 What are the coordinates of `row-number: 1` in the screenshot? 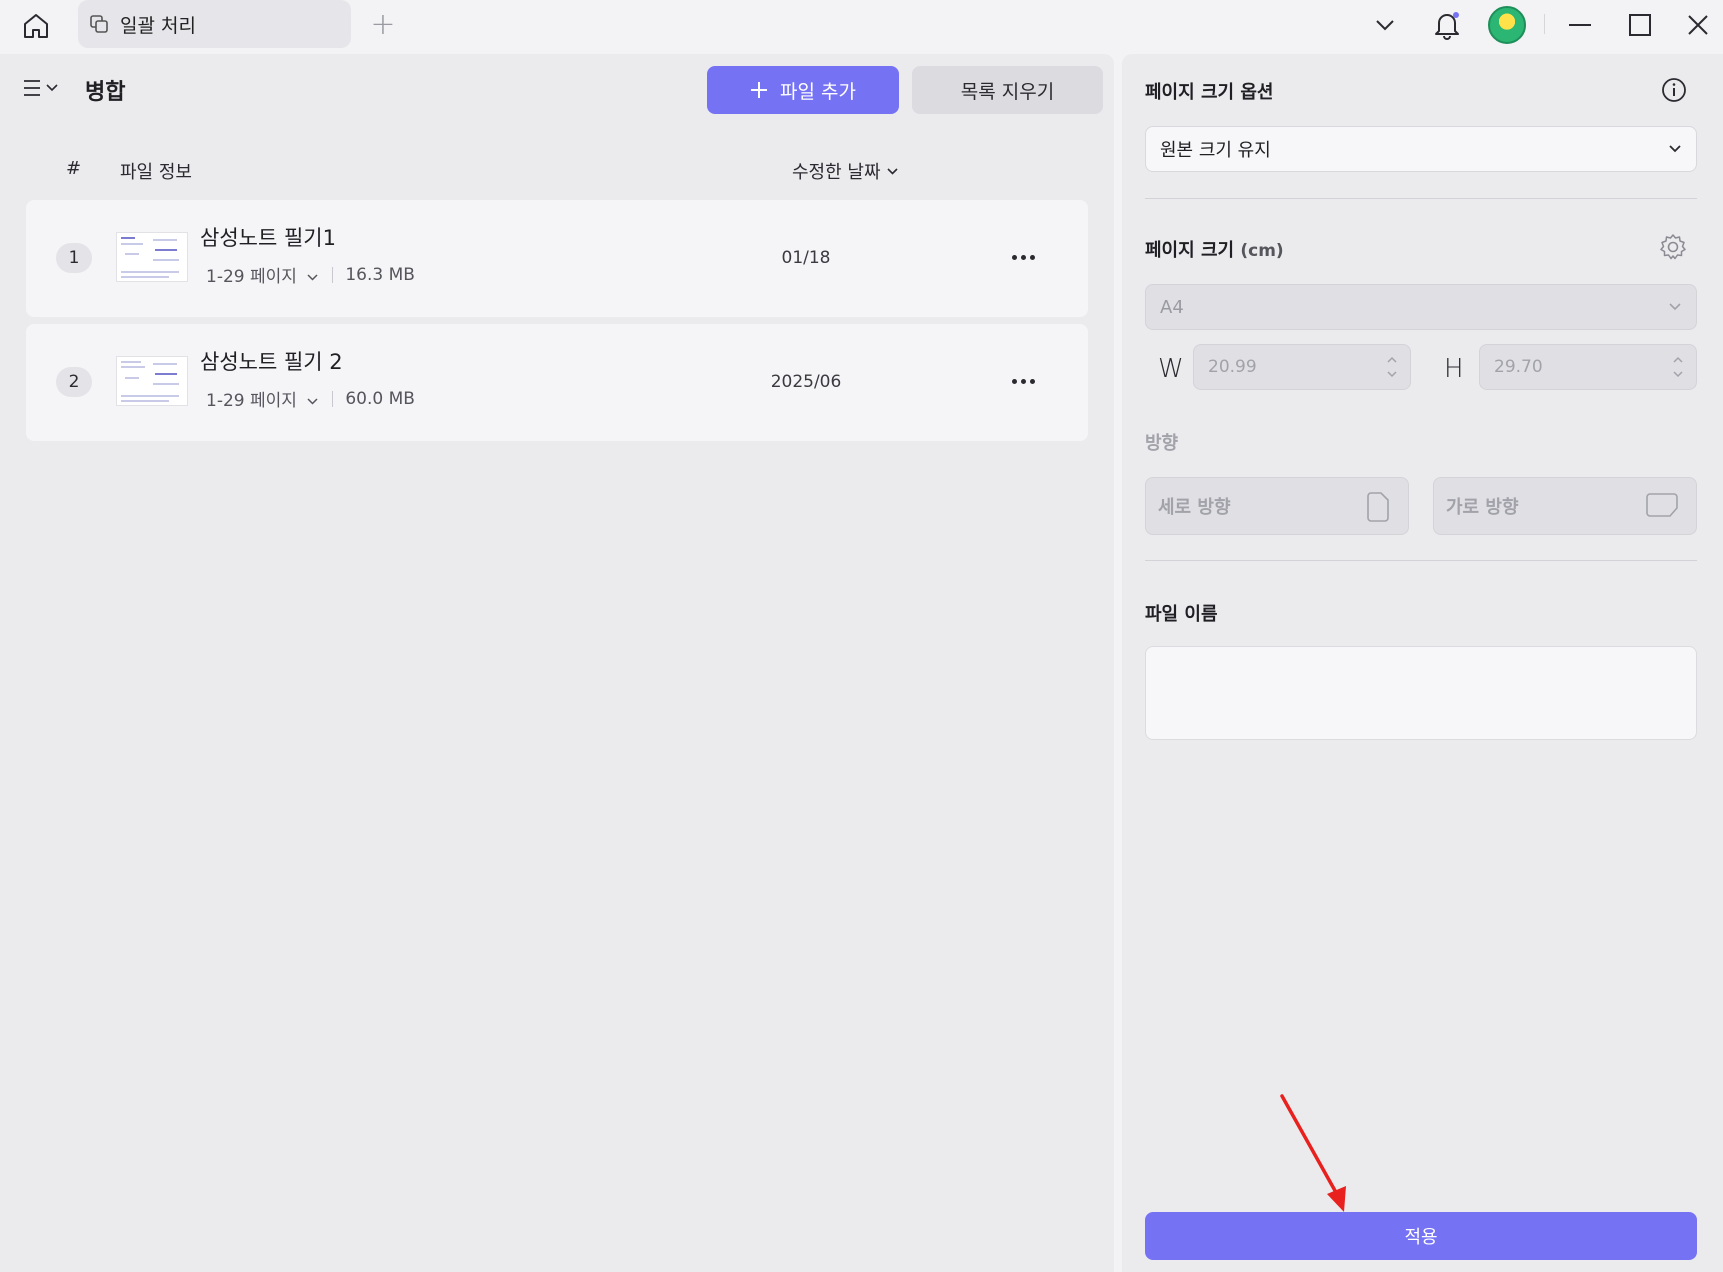 It's located at (74, 258).